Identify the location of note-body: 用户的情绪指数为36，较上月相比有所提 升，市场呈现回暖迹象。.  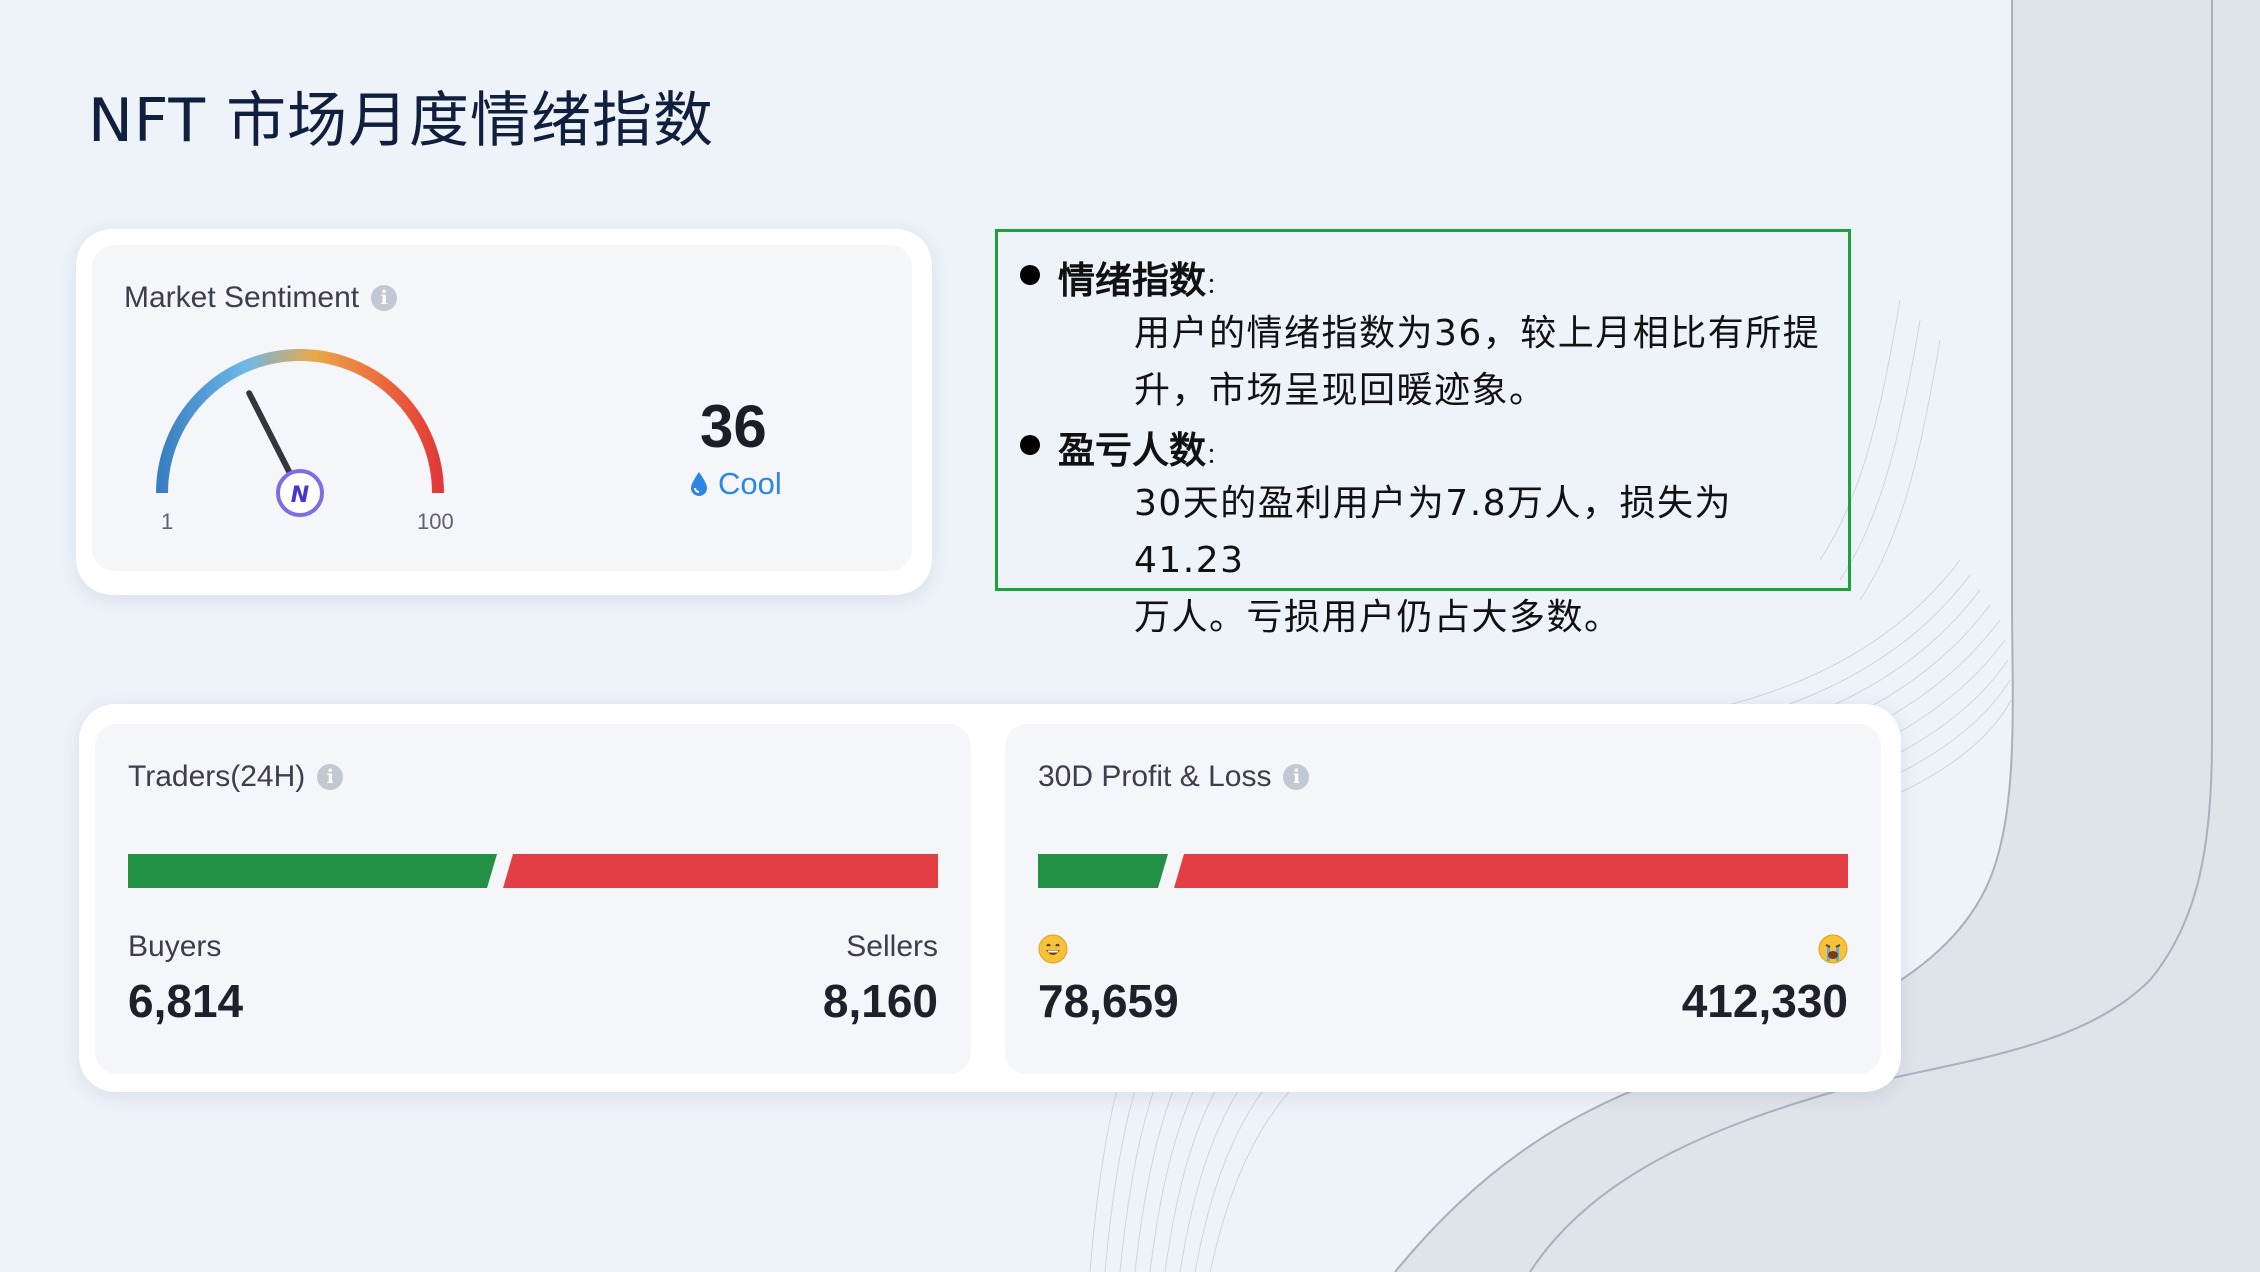
(1484, 362).